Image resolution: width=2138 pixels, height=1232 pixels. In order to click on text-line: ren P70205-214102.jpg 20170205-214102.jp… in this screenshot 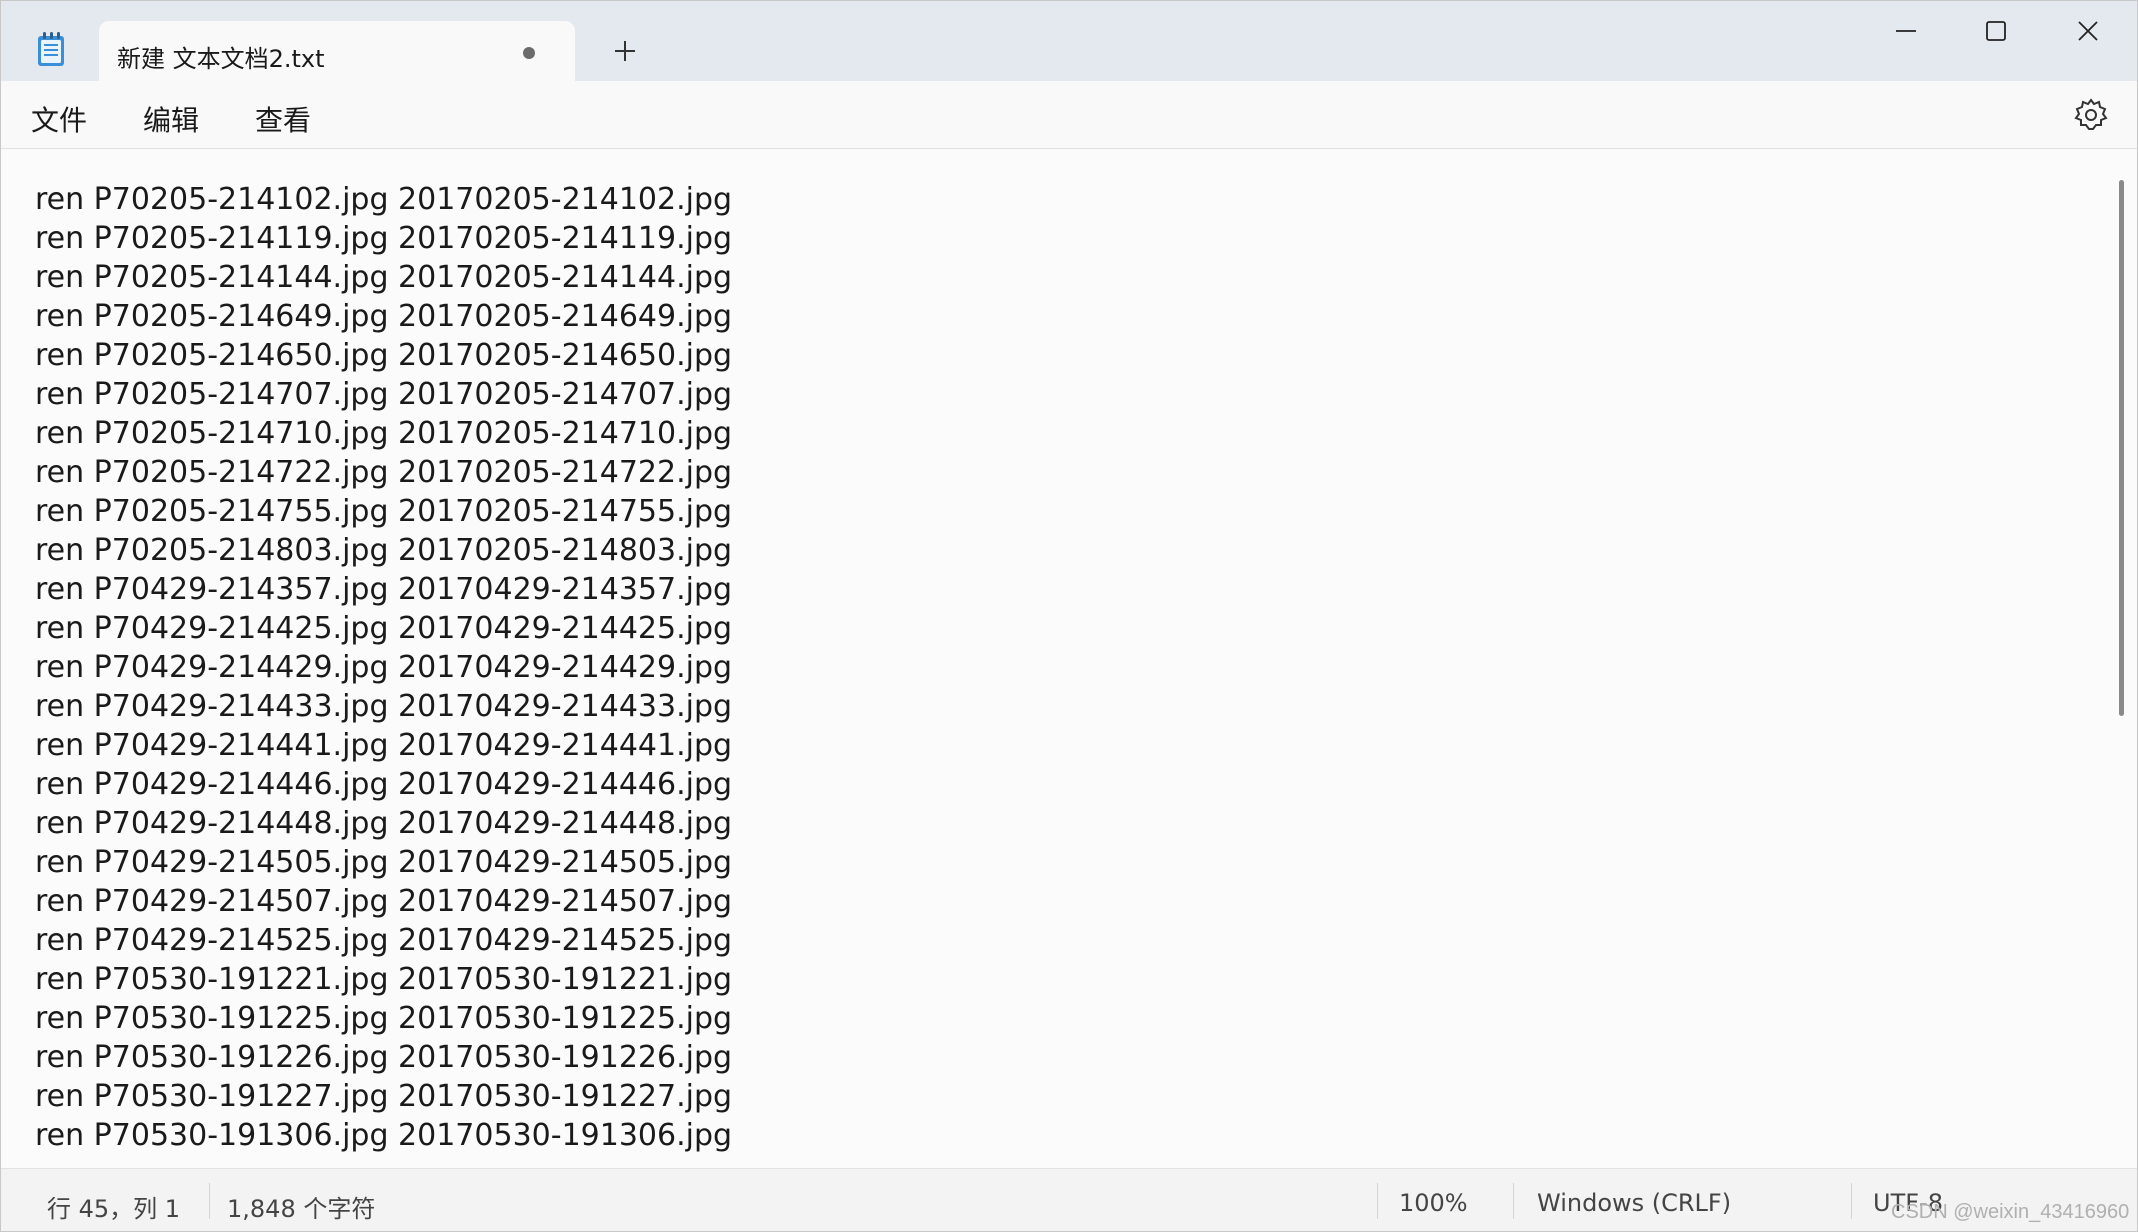, I will do `click(383, 199)`.